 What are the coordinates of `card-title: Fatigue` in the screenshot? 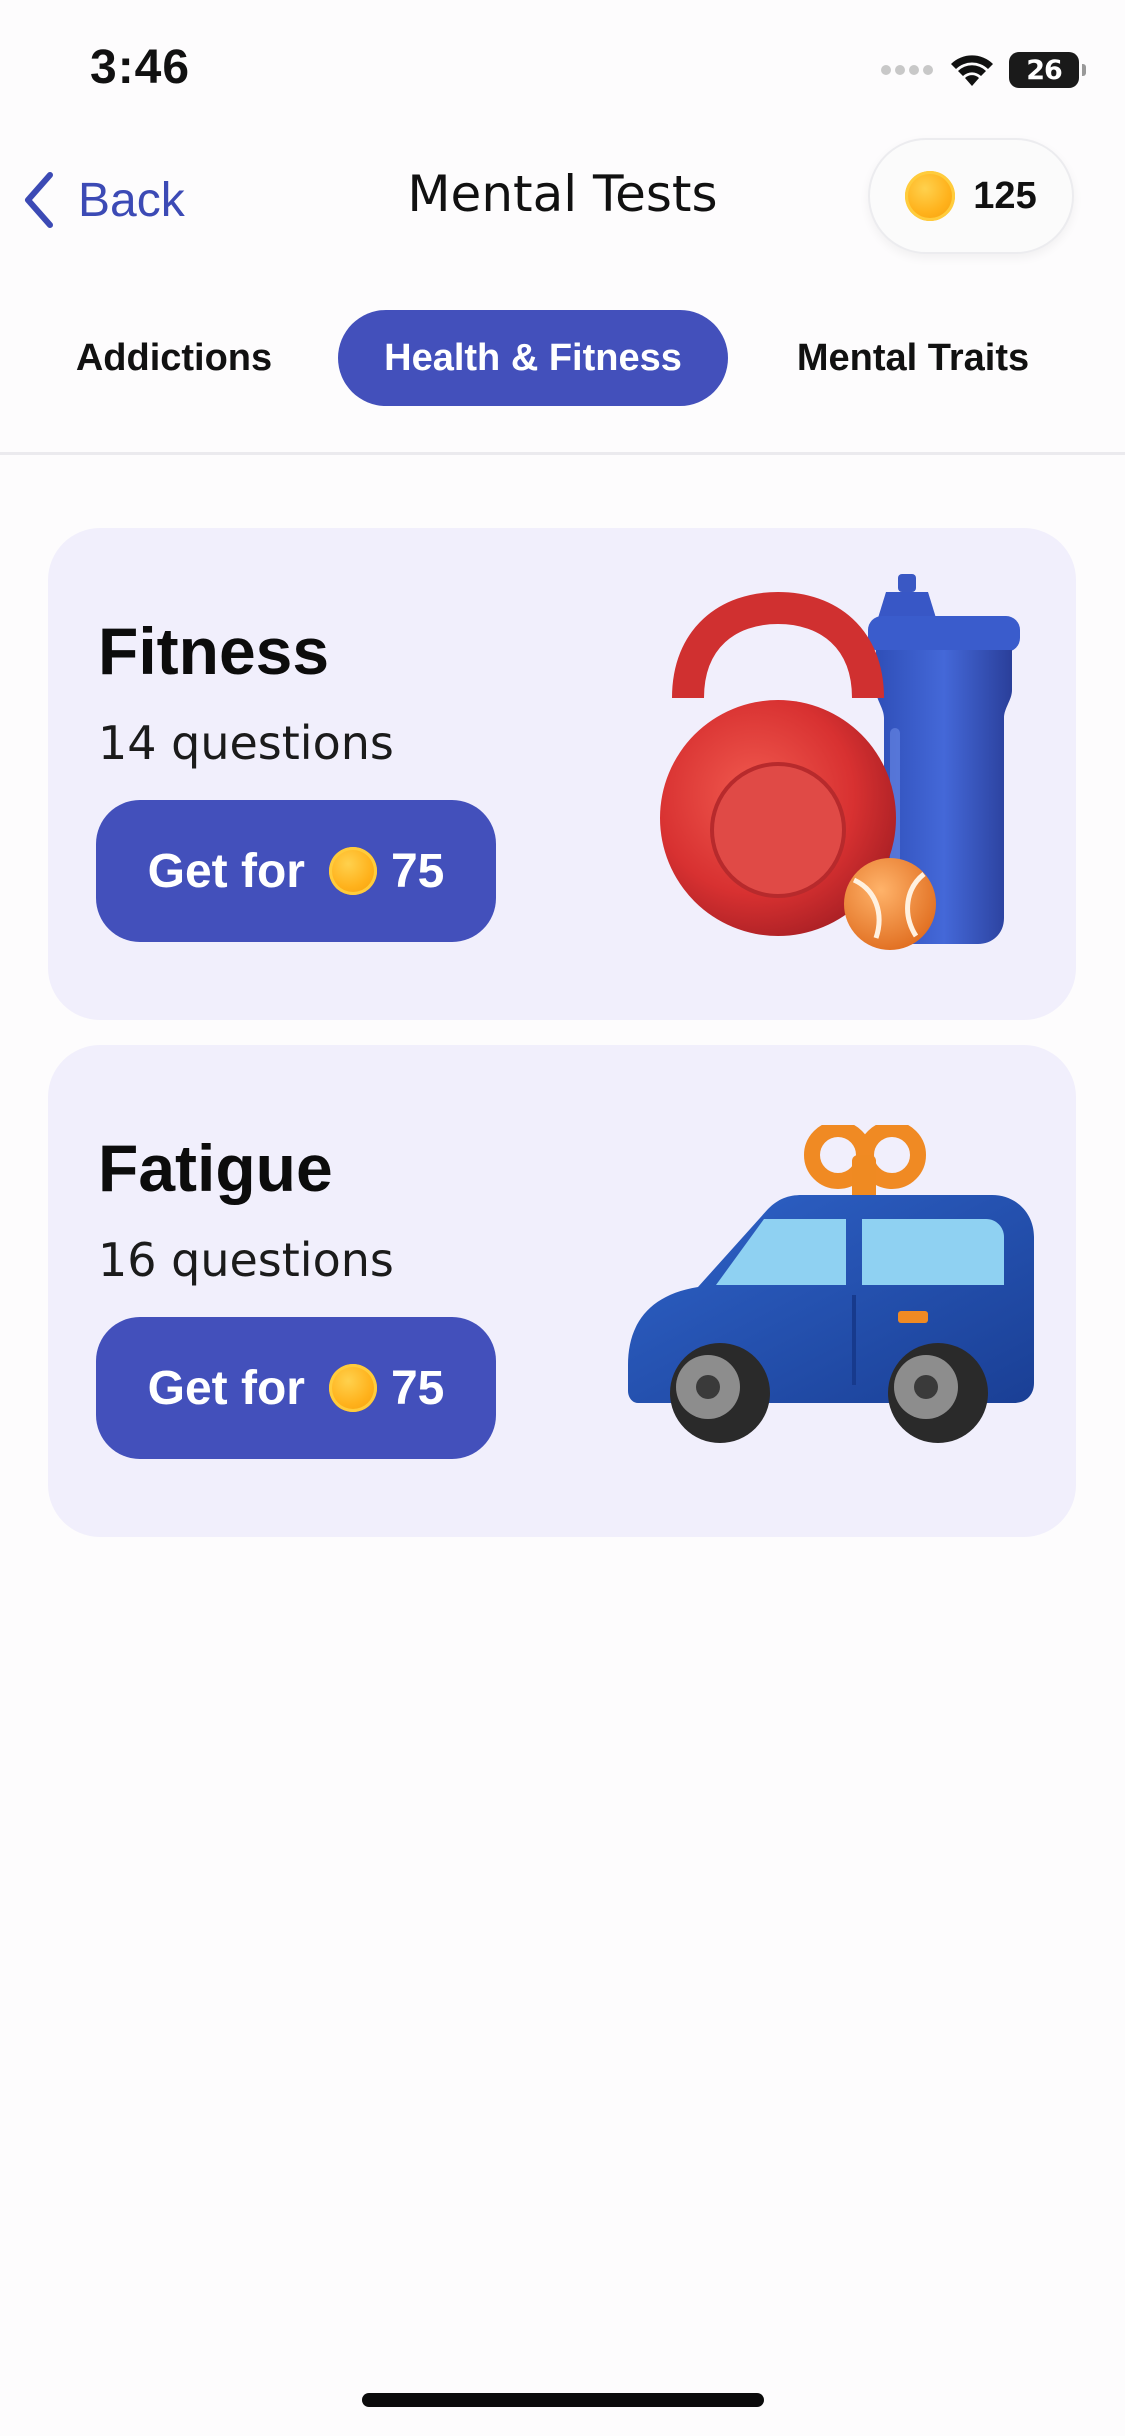 It's located at (215, 1168).